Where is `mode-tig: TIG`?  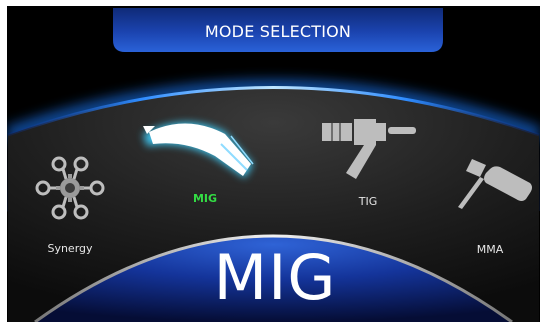 mode-tig: TIG is located at coordinates (373, 165).